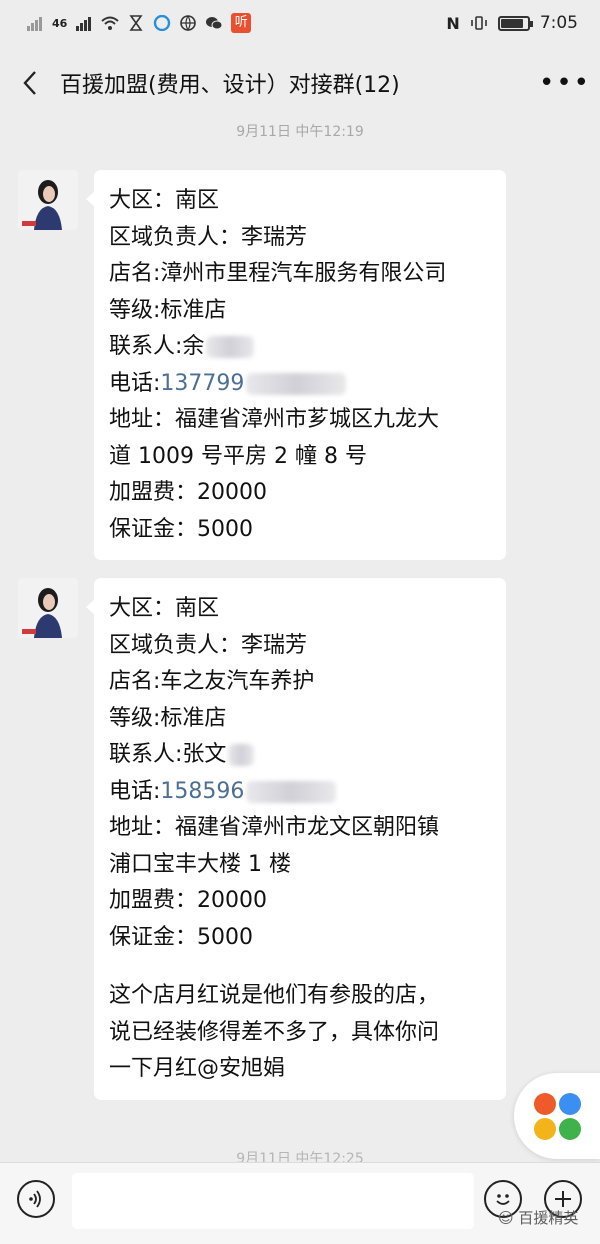 This screenshot has width=600, height=1244. I want to click on contact-text: 联系人:张文, so click(168, 754).